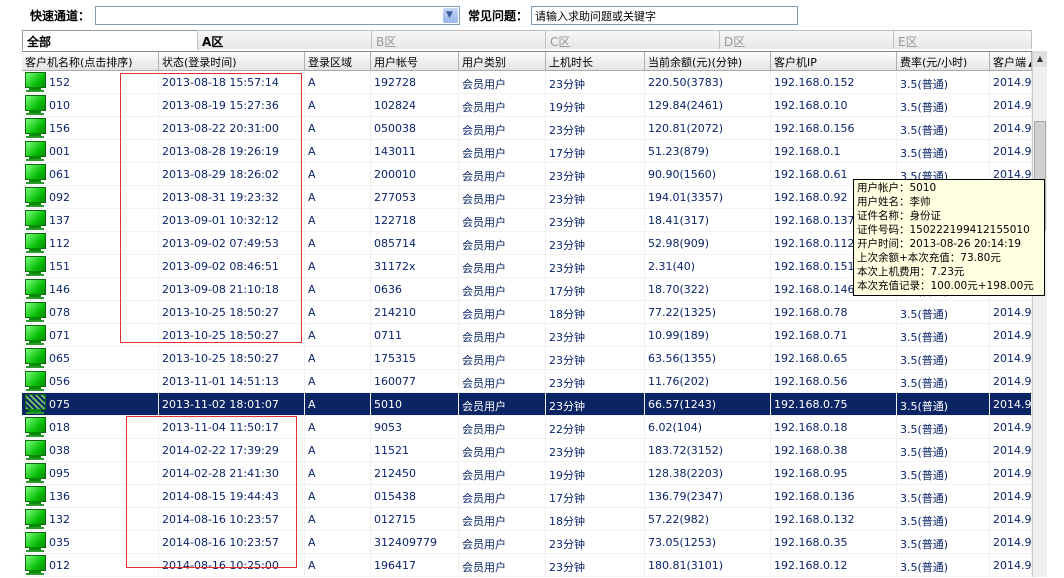  Describe the element at coordinates (277, 15) in the screenshot. I see `quick-channel-select: ▼` at that location.